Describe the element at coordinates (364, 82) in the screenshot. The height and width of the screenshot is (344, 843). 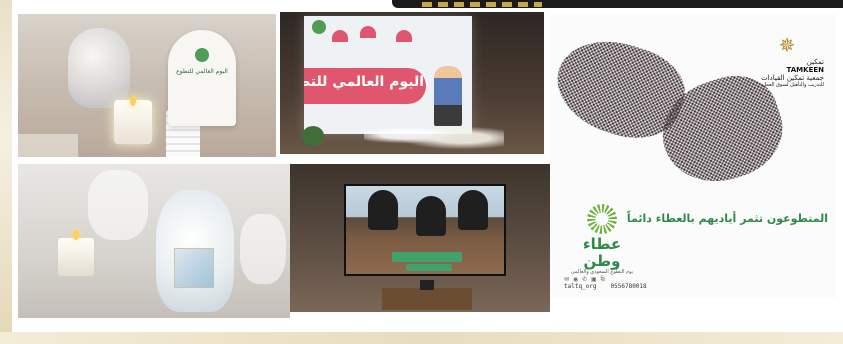
I see `screen-title: اليوم العالمي للتطوع` at that location.